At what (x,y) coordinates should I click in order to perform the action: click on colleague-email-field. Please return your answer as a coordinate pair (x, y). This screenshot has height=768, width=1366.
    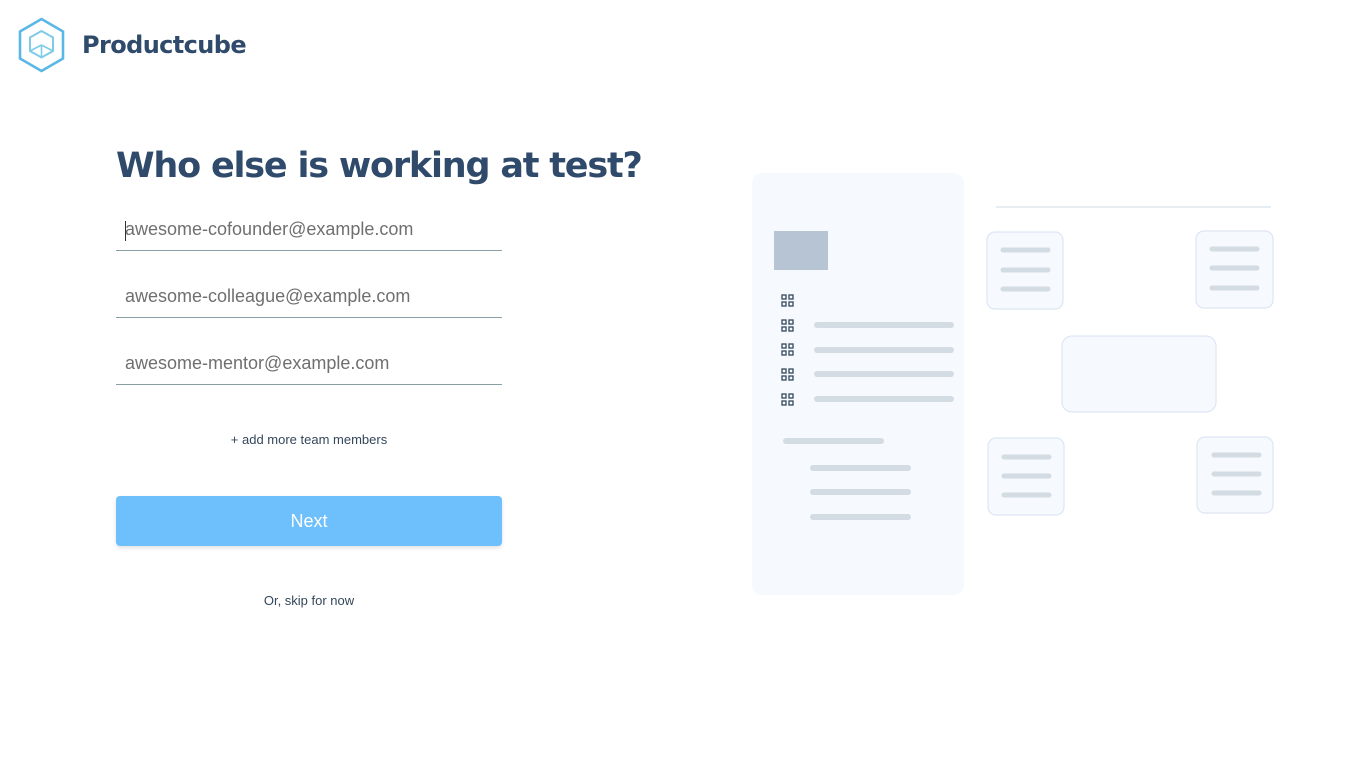
    Looking at the image, I should click on (309, 296).